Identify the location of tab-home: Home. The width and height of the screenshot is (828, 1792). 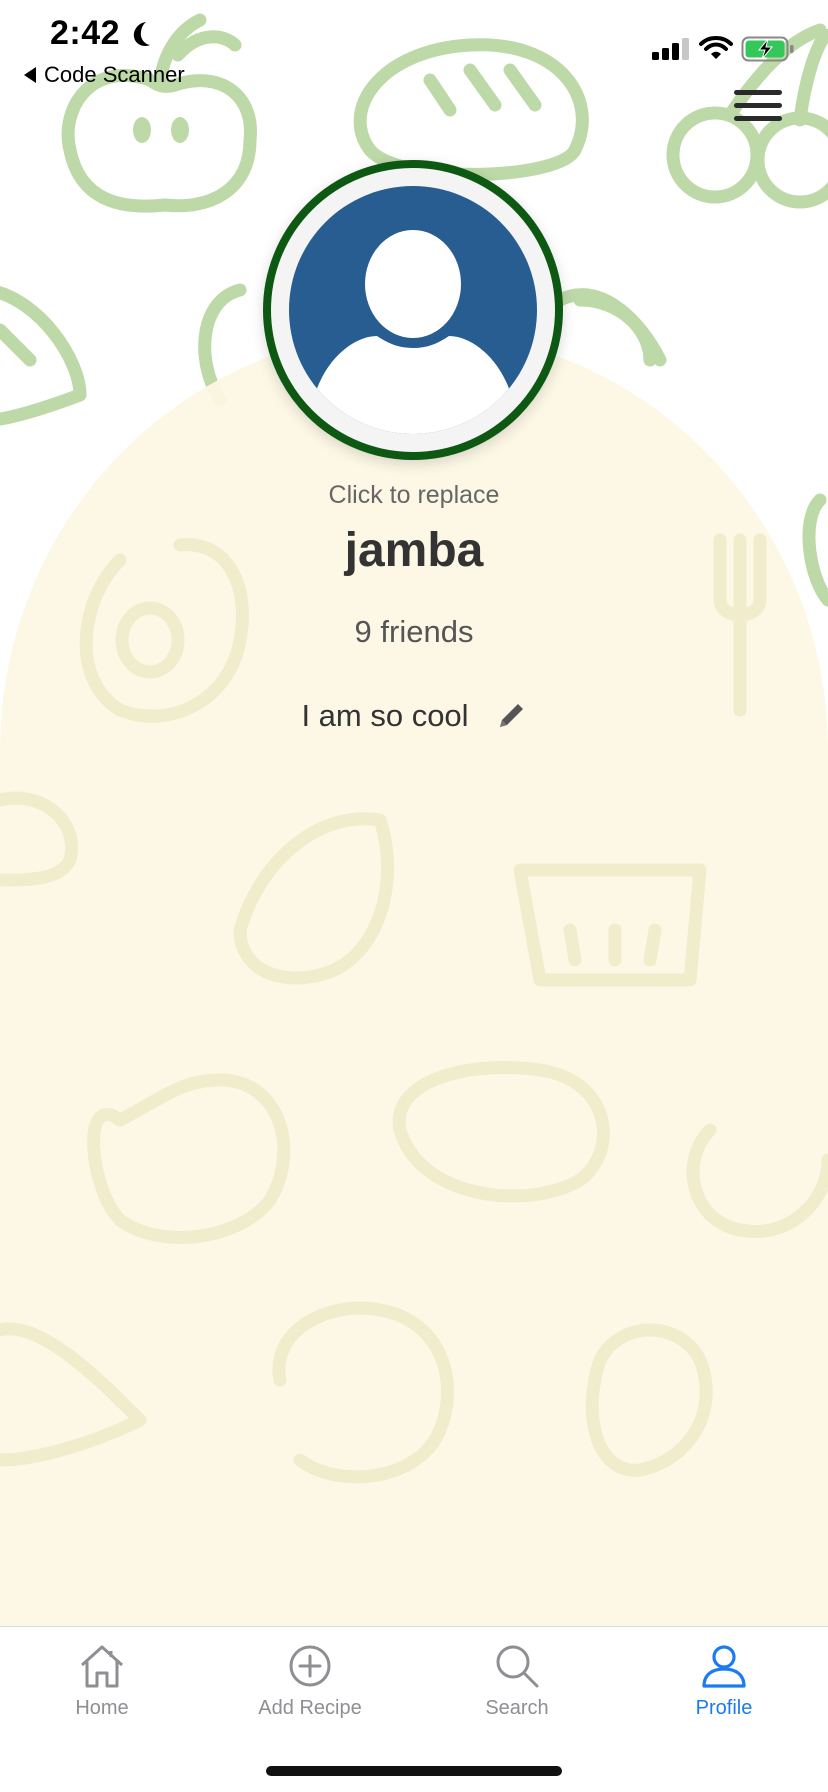
(102, 1680).